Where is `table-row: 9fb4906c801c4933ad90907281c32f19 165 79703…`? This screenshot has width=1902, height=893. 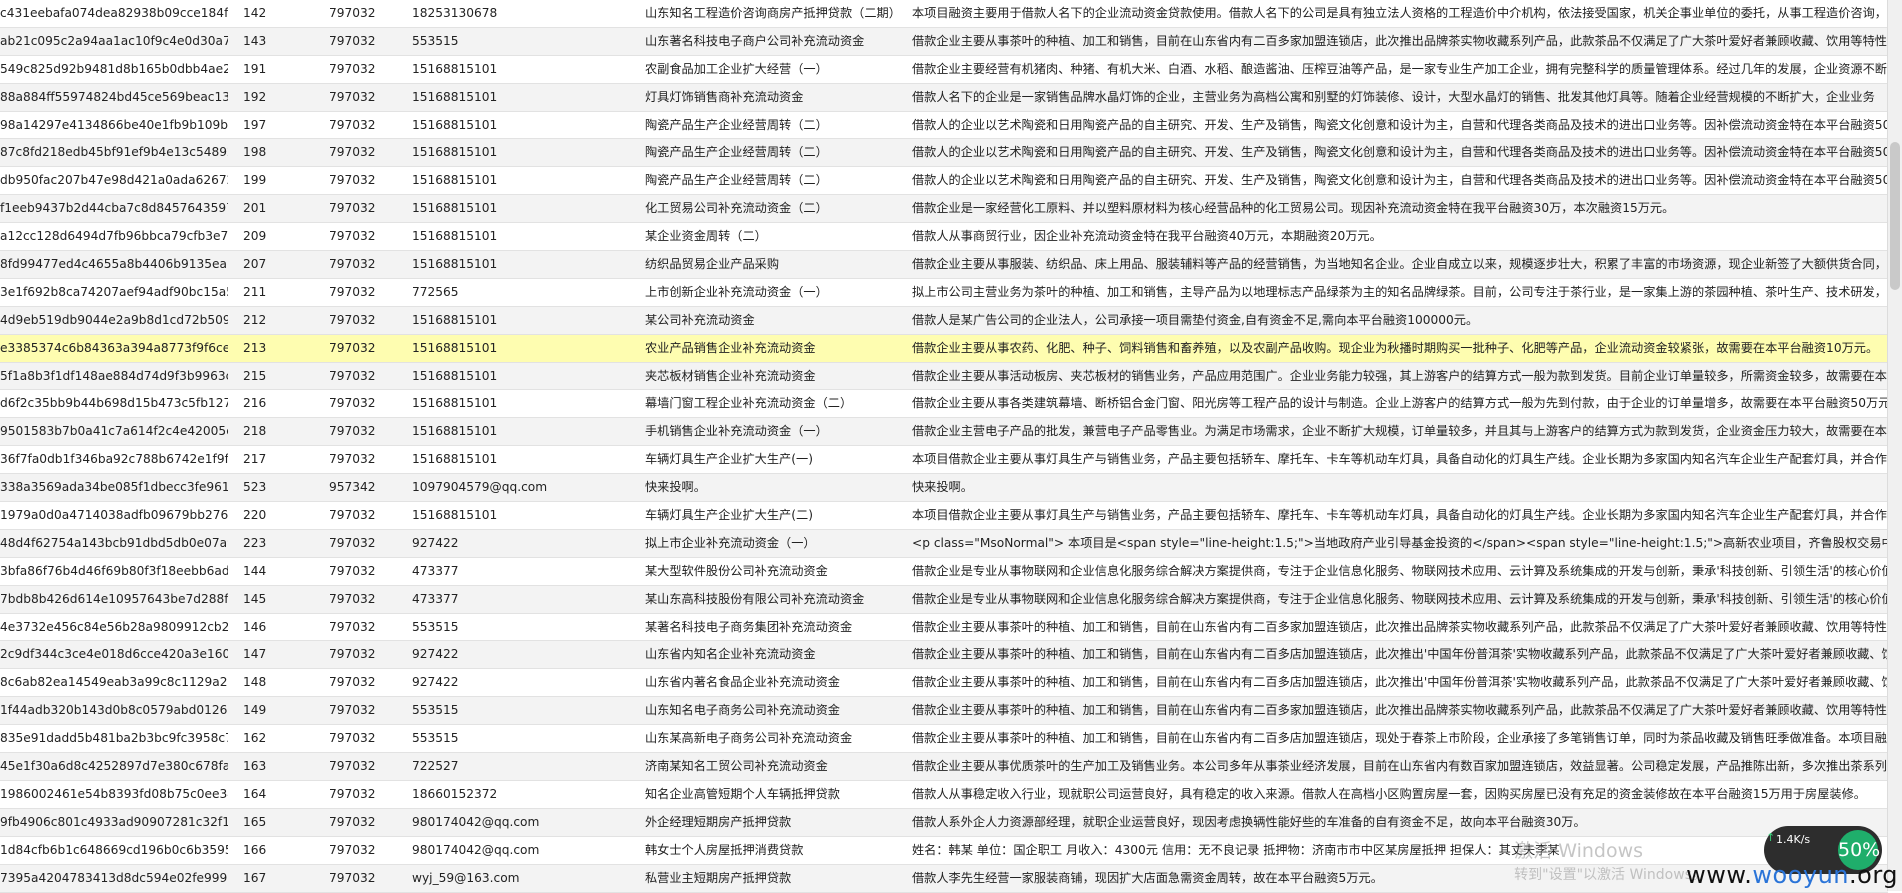
table-row: 9fb4906c801c4933ad90907281c32f19 165 79703… is located at coordinates (944, 822).